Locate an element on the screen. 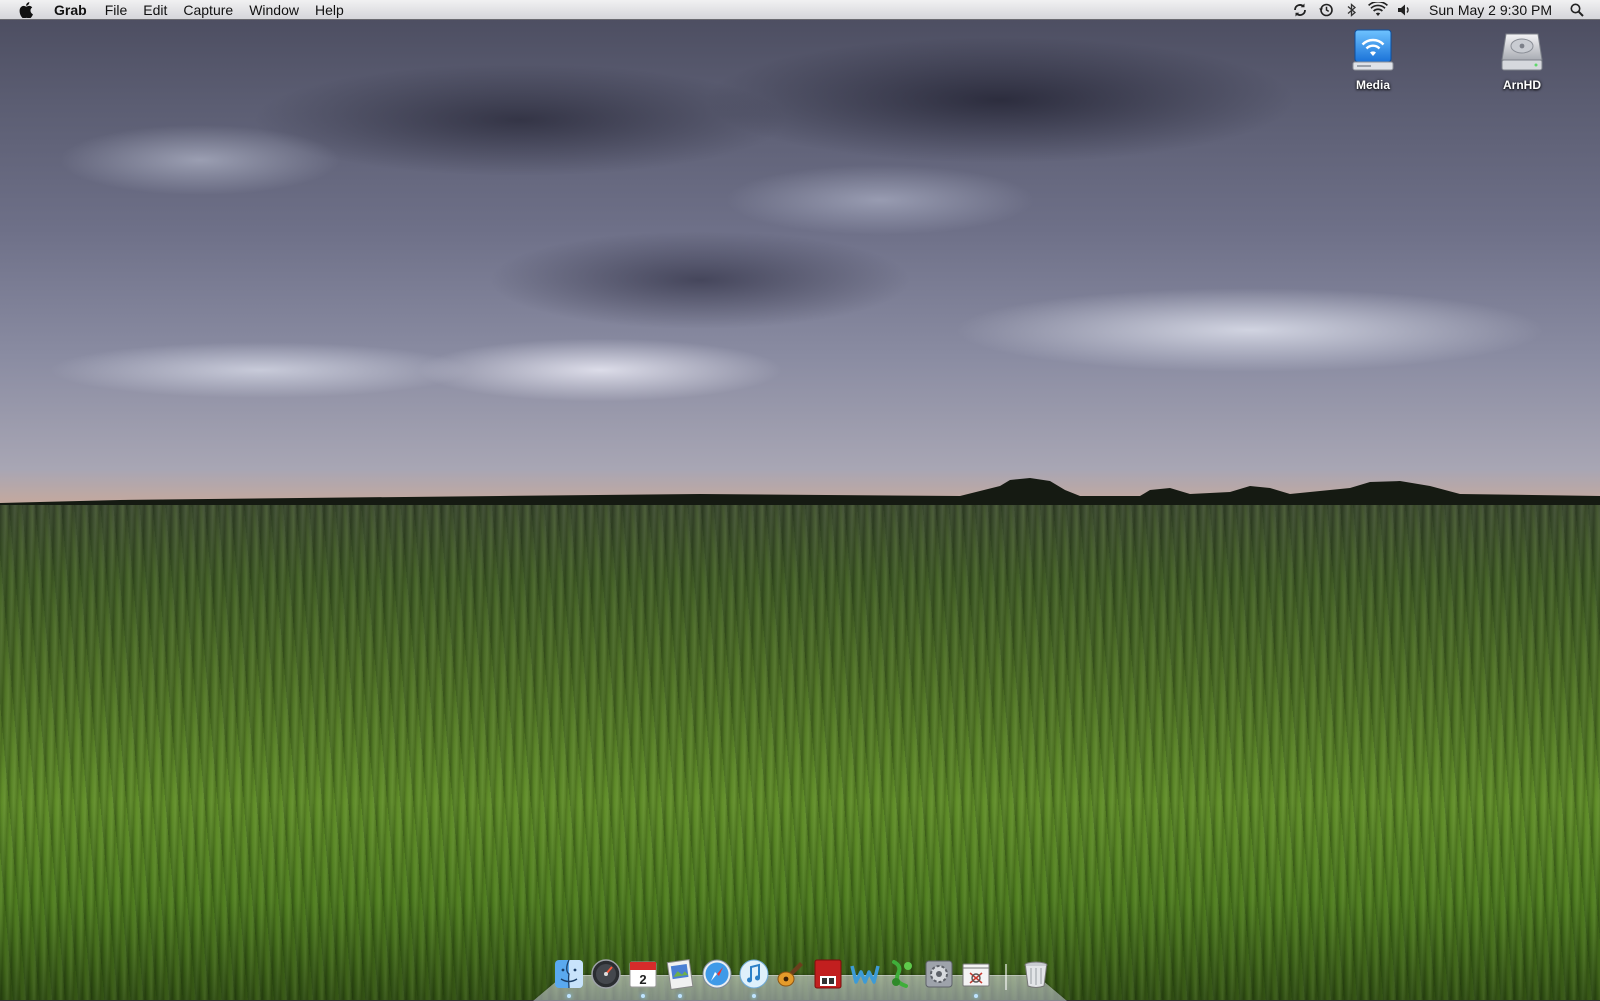 The height and width of the screenshot is (1001, 1600). desktop-icon-label: ArnHD is located at coordinates (1522, 85).